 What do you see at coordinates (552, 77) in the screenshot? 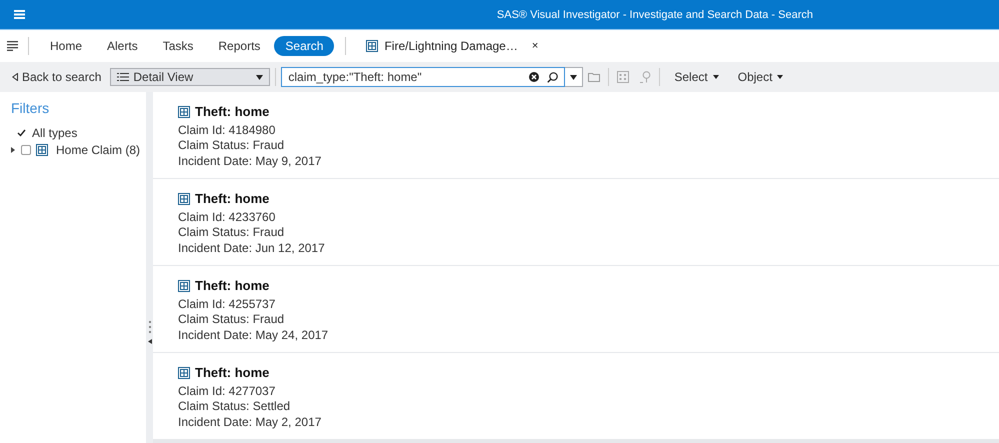
I see `search-icon` at bounding box center [552, 77].